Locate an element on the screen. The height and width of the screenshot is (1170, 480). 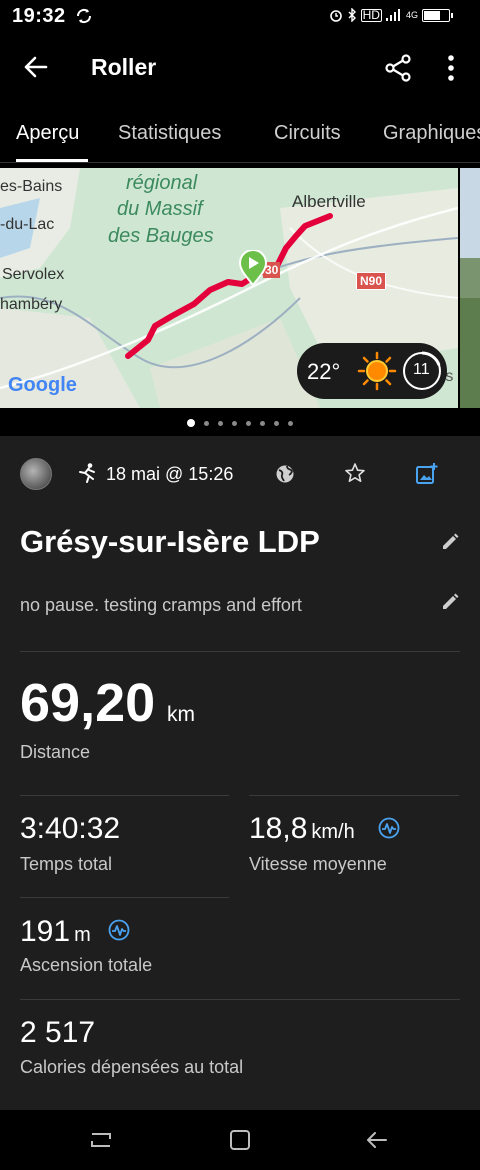
avg-speed-stat: 18,8 km/h is located at coordinates (302, 829).